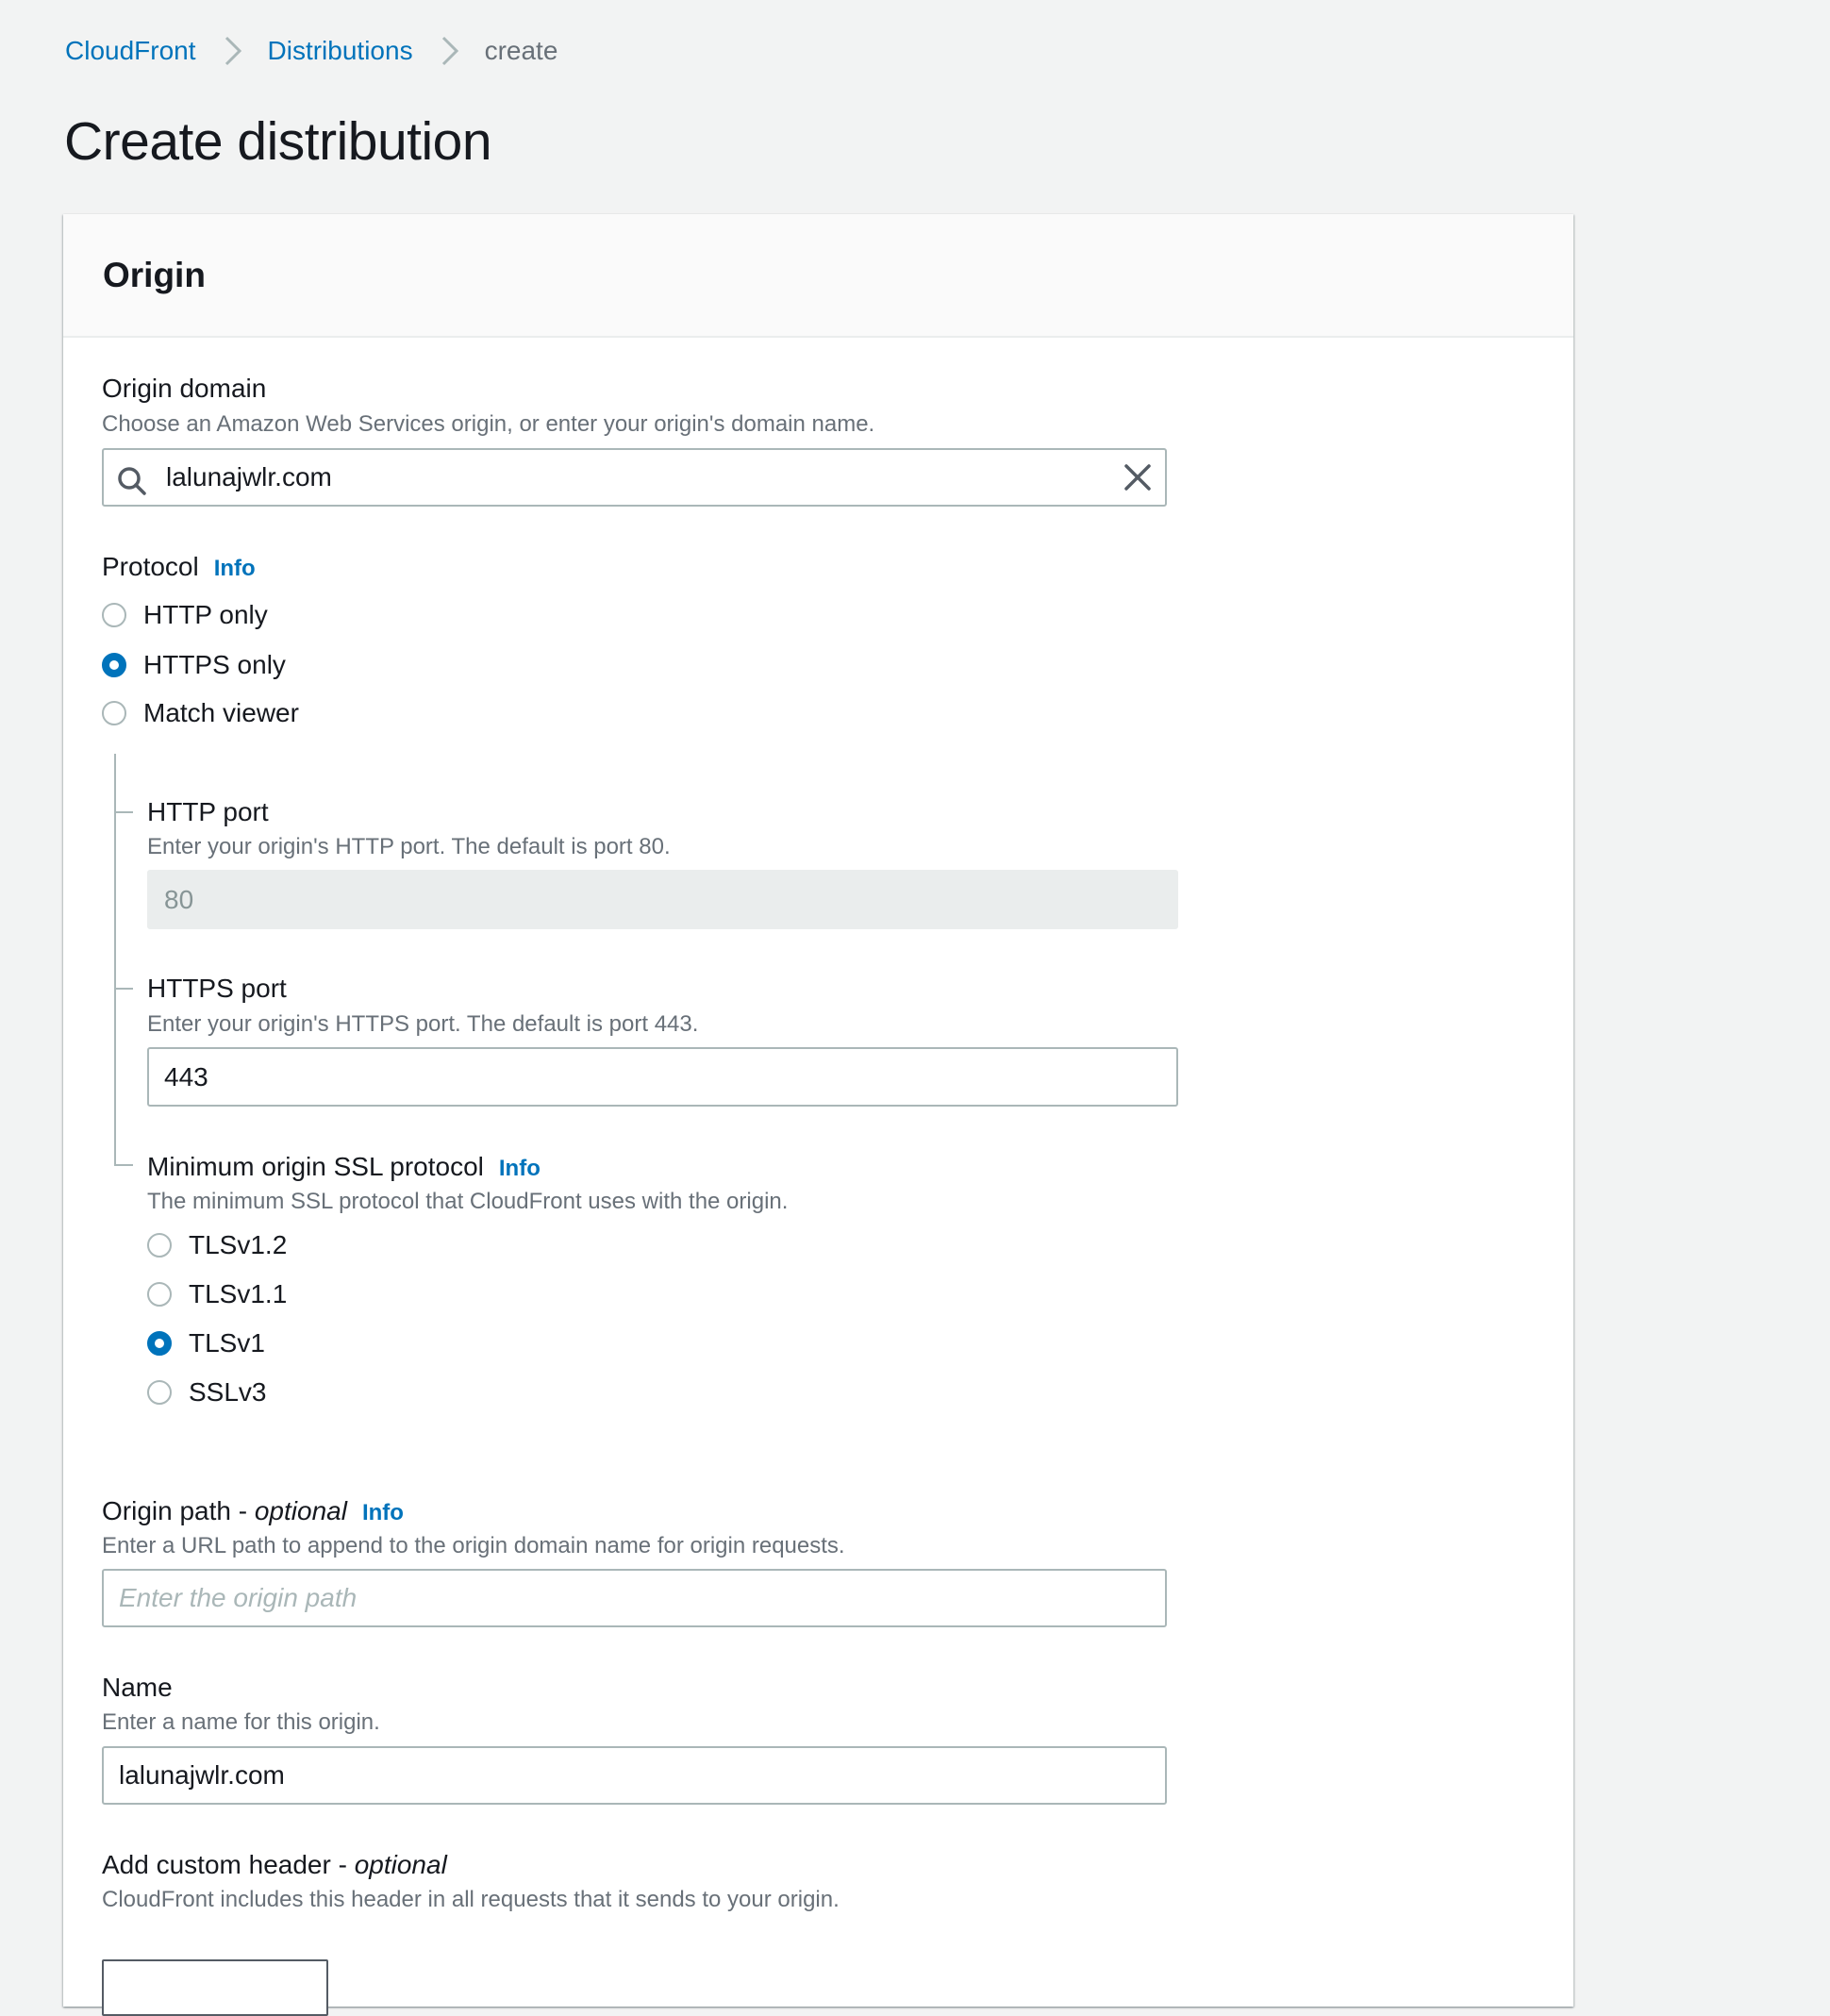 Image resolution: width=1830 pixels, height=2016 pixels. Describe the element at coordinates (662, 1077) in the screenshot. I see `https-port-input` at that location.